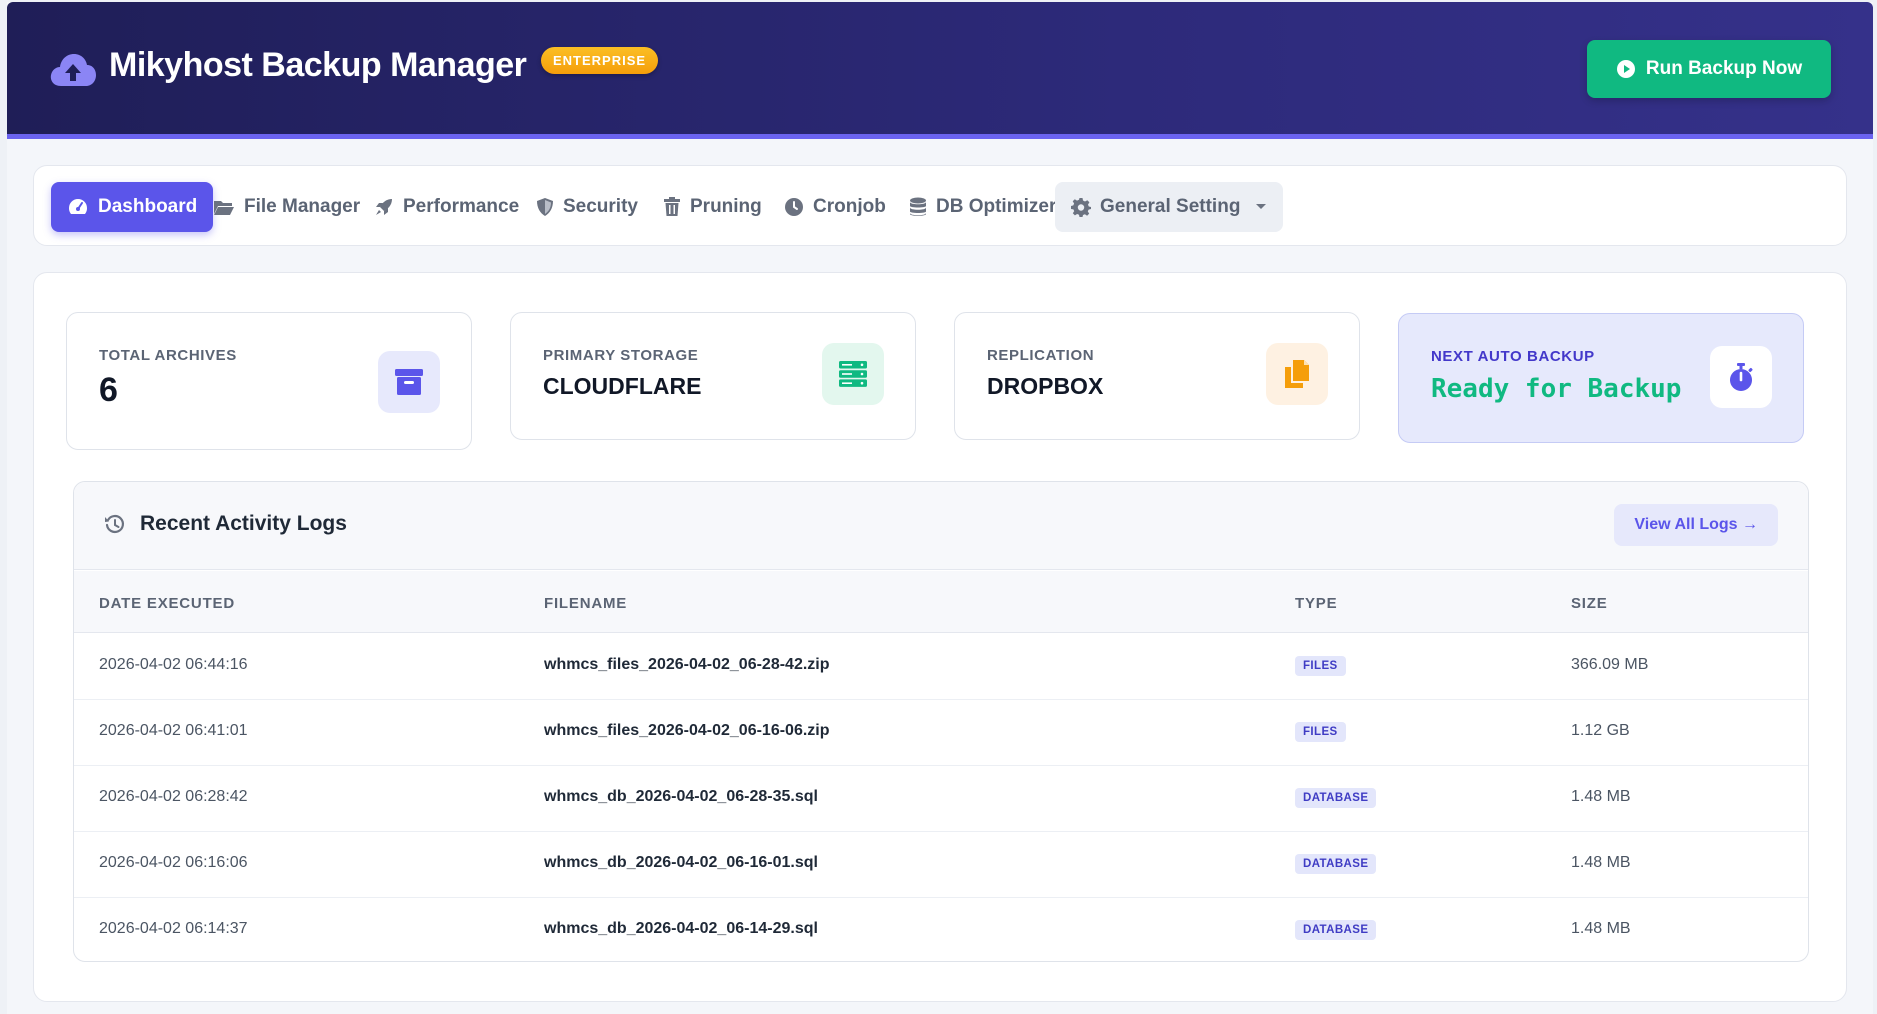 Image resolution: width=1877 pixels, height=1014 pixels. I want to click on tab-label: Performance, so click(461, 206).